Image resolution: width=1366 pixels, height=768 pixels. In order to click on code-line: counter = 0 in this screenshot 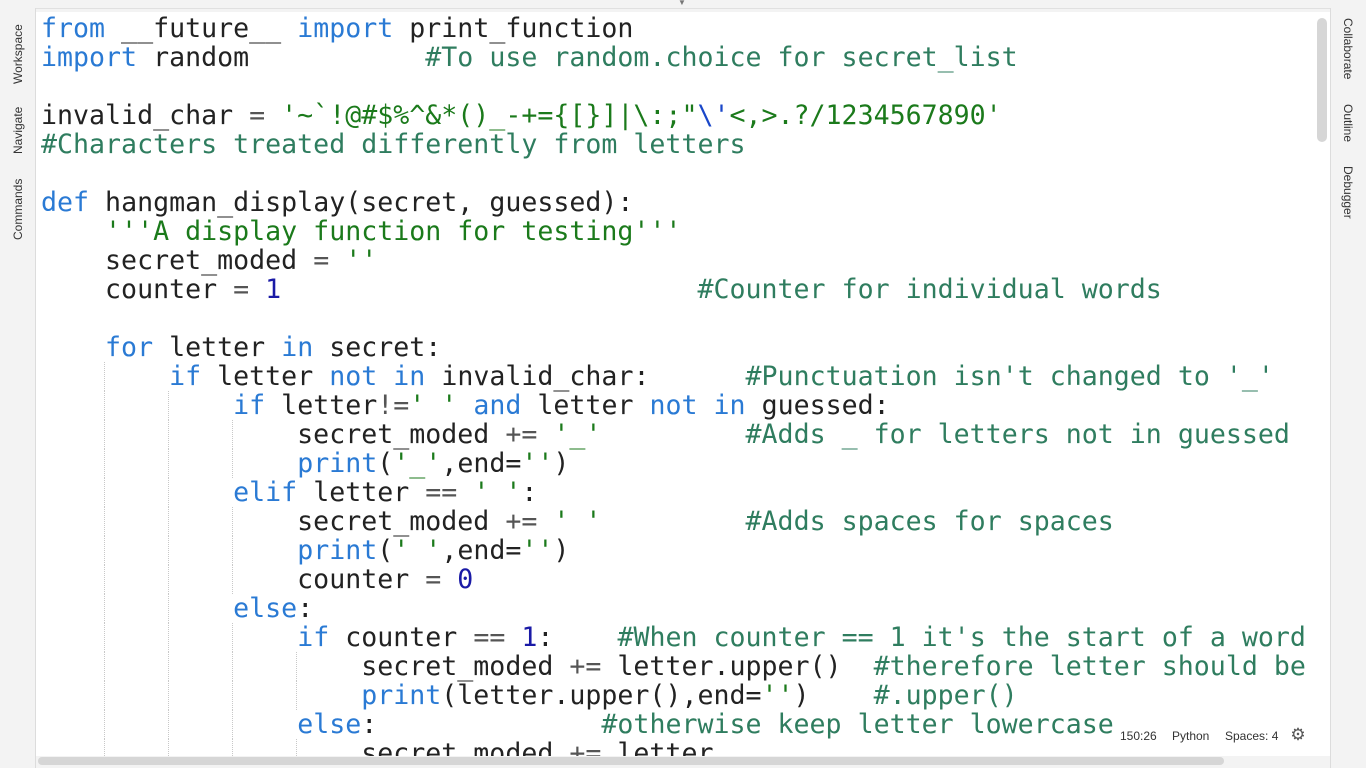, I will do `click(673, 579)`.